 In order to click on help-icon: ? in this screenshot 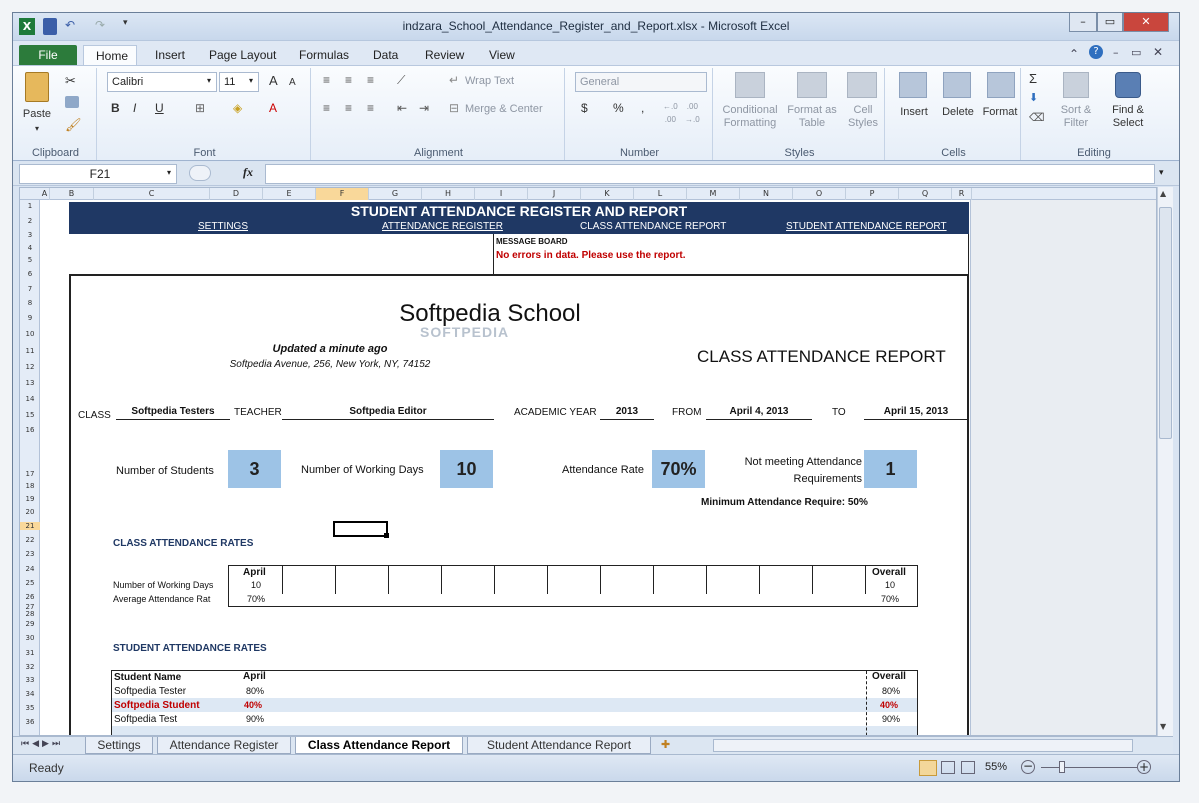, I will do `click(1096, 52)`.